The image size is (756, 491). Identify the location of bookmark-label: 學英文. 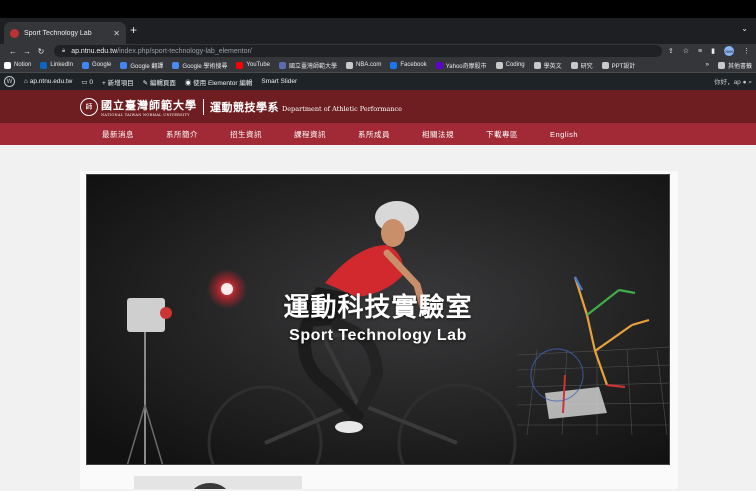
(552, 66).